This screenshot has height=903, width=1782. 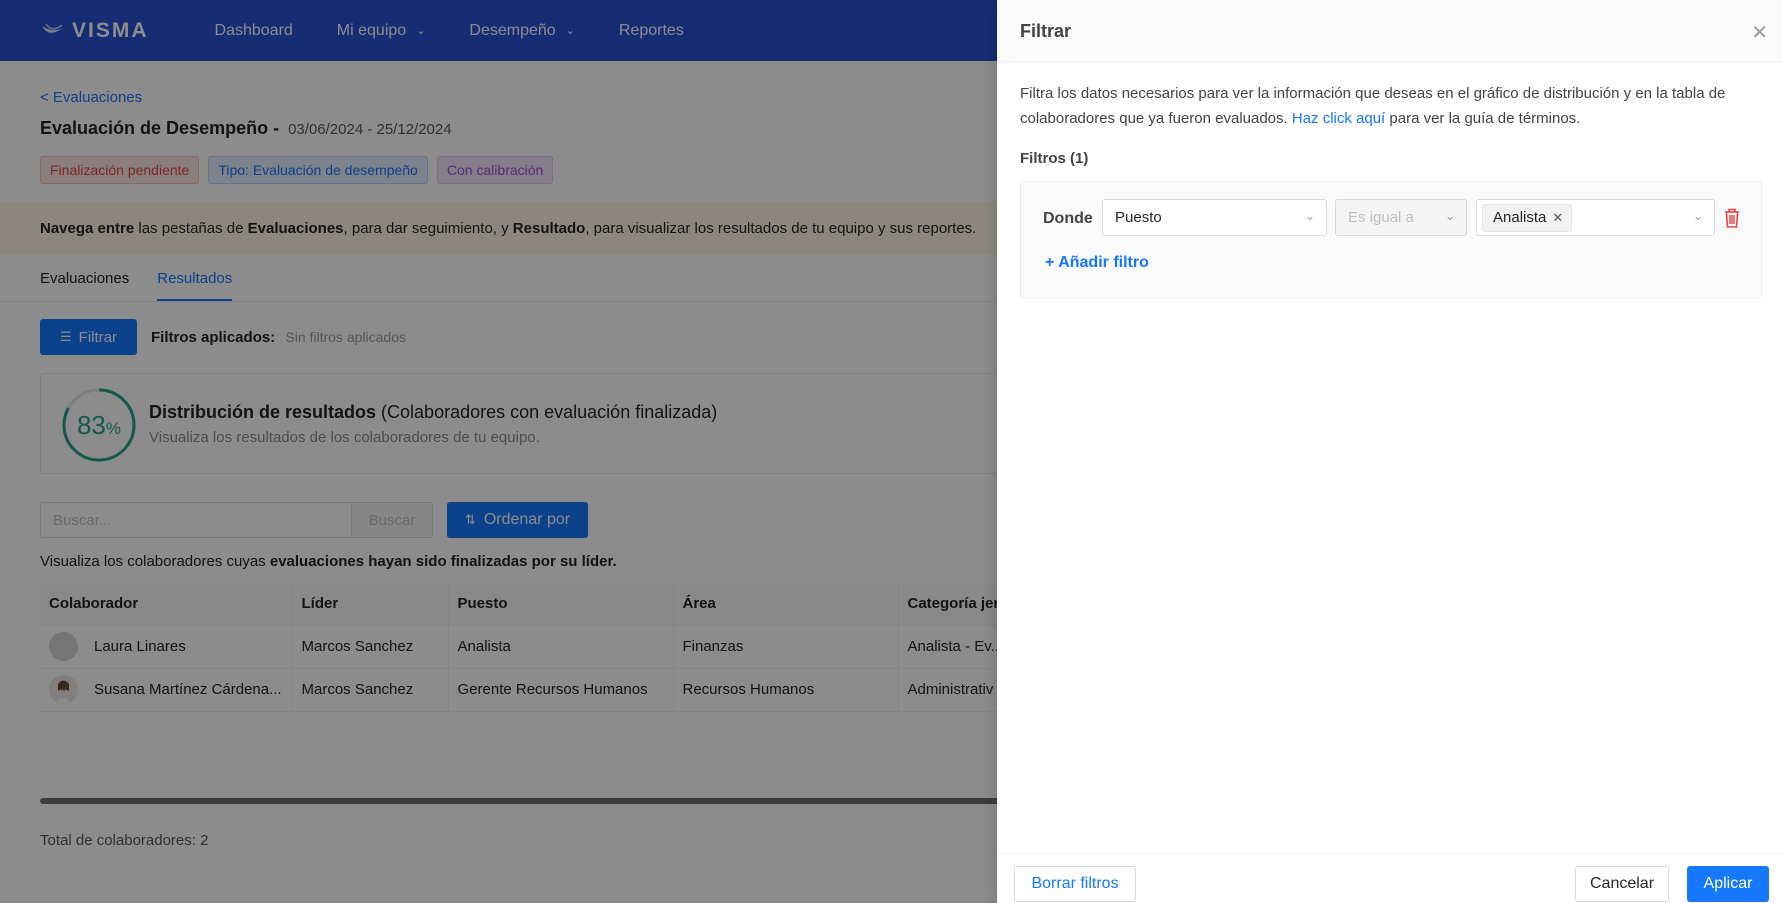 I want to click on filter-operator-select: Es igual a ⌄, so click(x=1401, y=217).